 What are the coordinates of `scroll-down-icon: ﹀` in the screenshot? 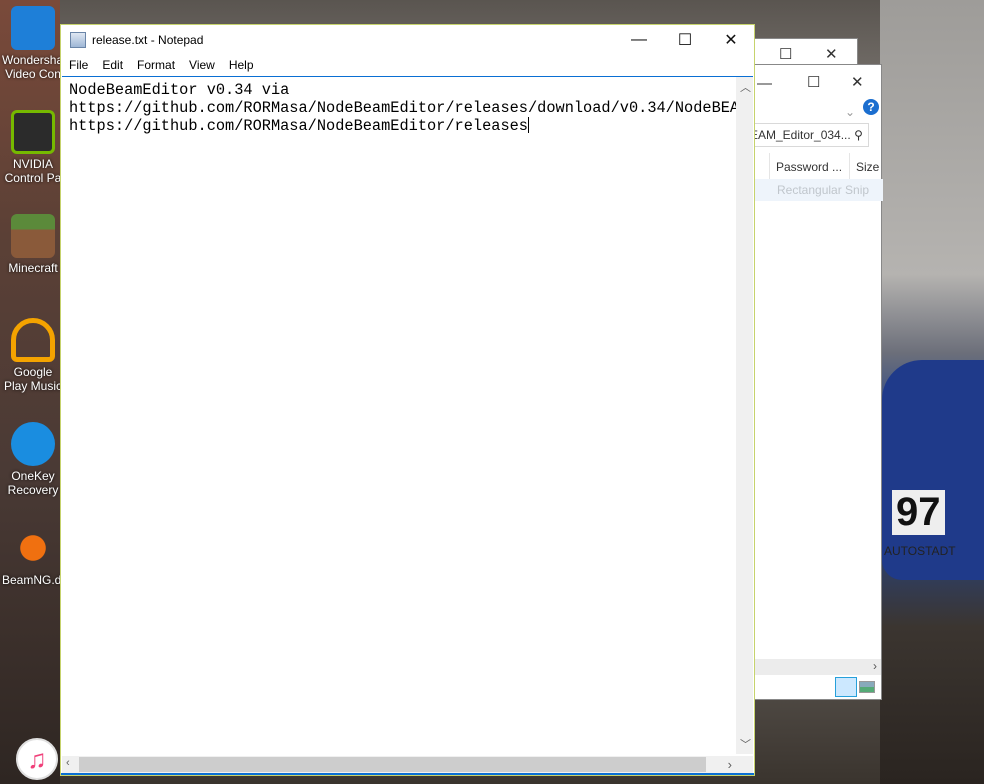 It's located at (745, 744).